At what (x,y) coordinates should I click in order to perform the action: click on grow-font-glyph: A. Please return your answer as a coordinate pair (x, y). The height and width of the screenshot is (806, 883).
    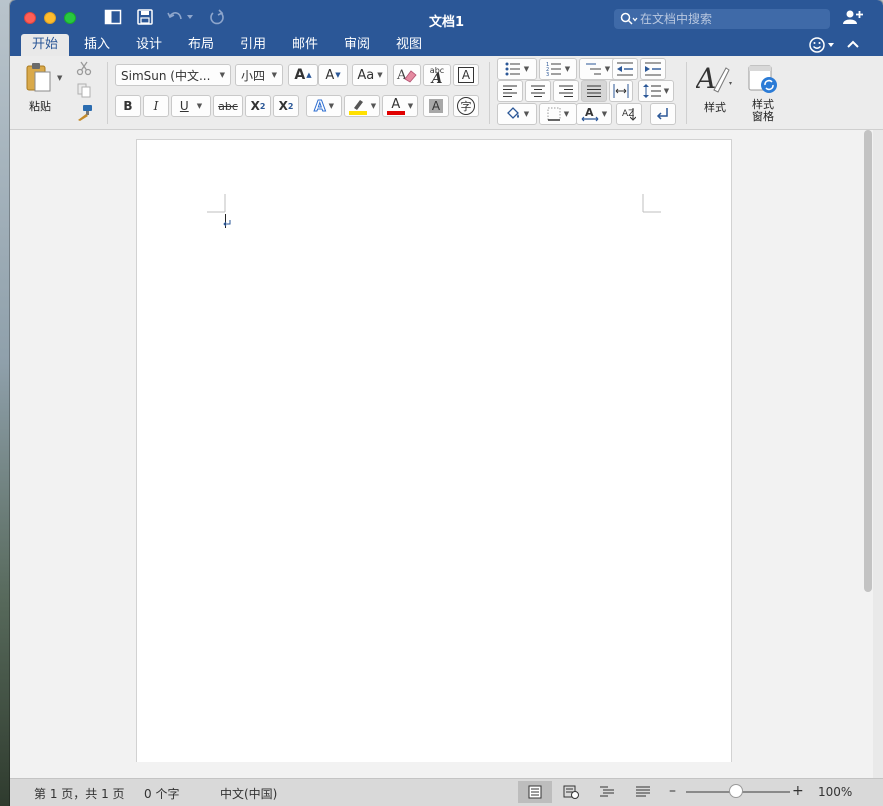
    Looking at the image, I should click on (300, 75).